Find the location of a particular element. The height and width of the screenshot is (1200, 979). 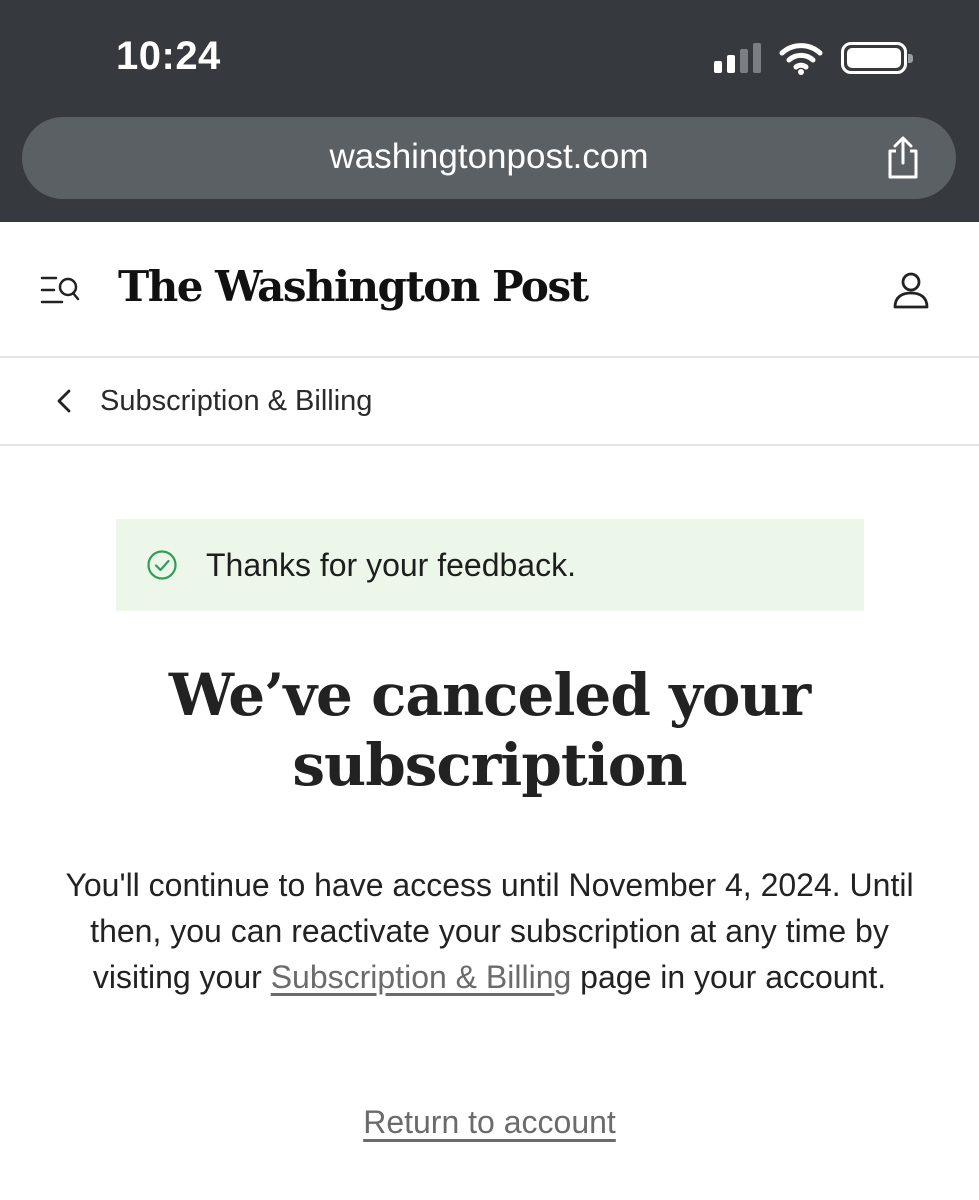

success-alert: Thanks for your feedback. is located at coordinates (490, 565).